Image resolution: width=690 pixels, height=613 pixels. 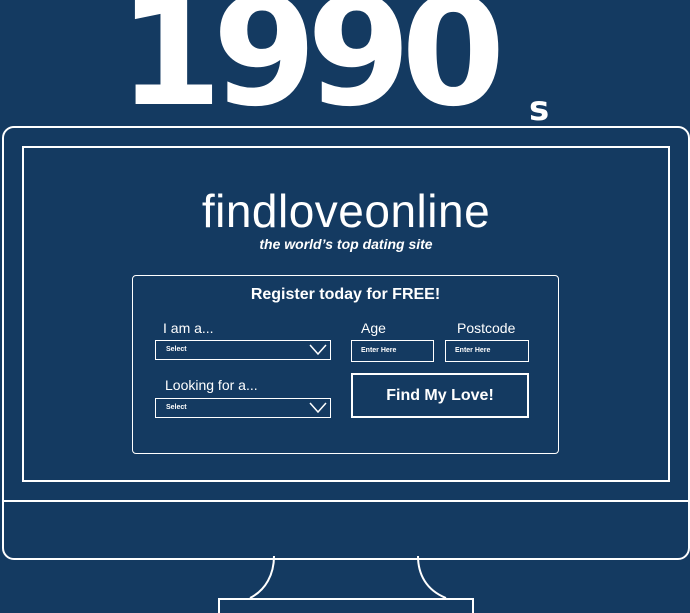 I want to click on postcode-label: Postcode, so click(x=486, y=328).